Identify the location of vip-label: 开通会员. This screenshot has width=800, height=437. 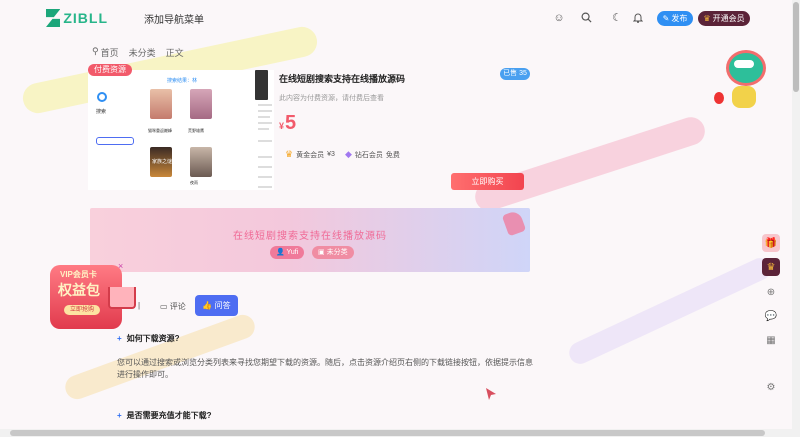
(728, 18).